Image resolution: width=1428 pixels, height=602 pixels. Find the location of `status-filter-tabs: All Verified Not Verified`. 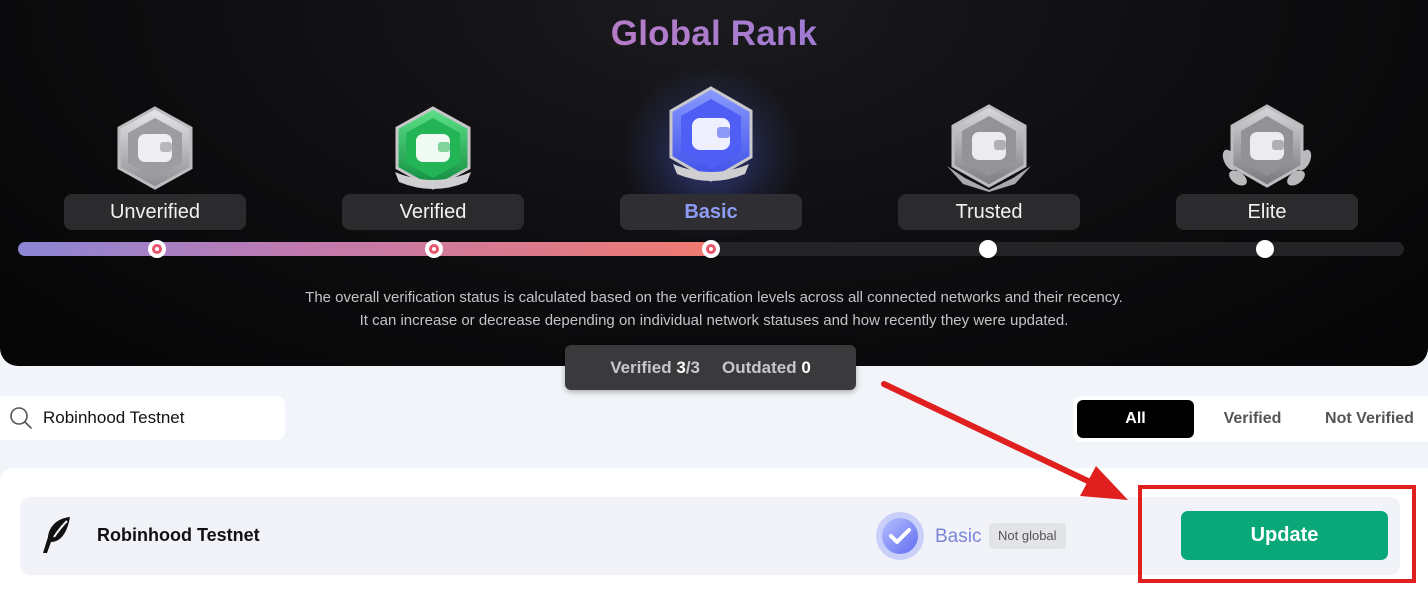

status-filter-tabs: All Verified Not Verified is located at coordinates (1250, 419).